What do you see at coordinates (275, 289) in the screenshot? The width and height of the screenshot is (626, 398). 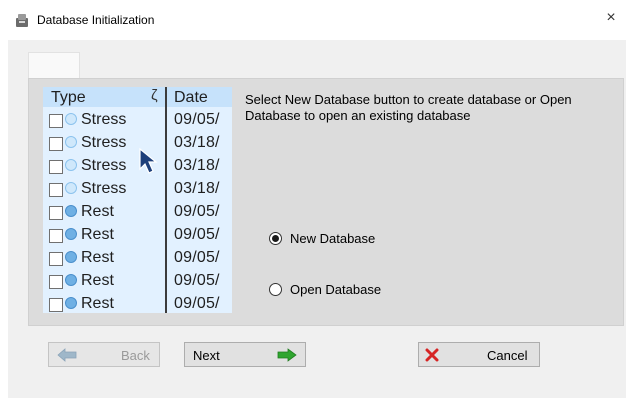 I see `radio-unselected-icon` at bounding box center [275, 289].